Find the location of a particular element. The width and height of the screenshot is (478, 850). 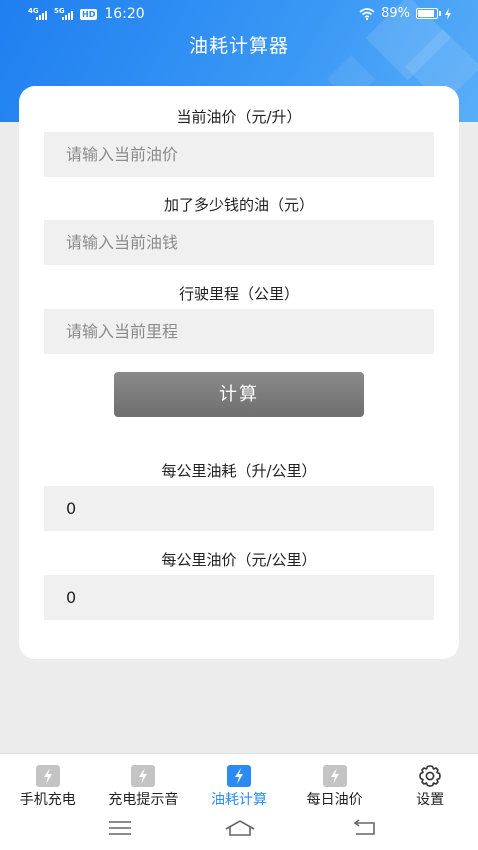

gear-icon is located at coordinates (430, 778).